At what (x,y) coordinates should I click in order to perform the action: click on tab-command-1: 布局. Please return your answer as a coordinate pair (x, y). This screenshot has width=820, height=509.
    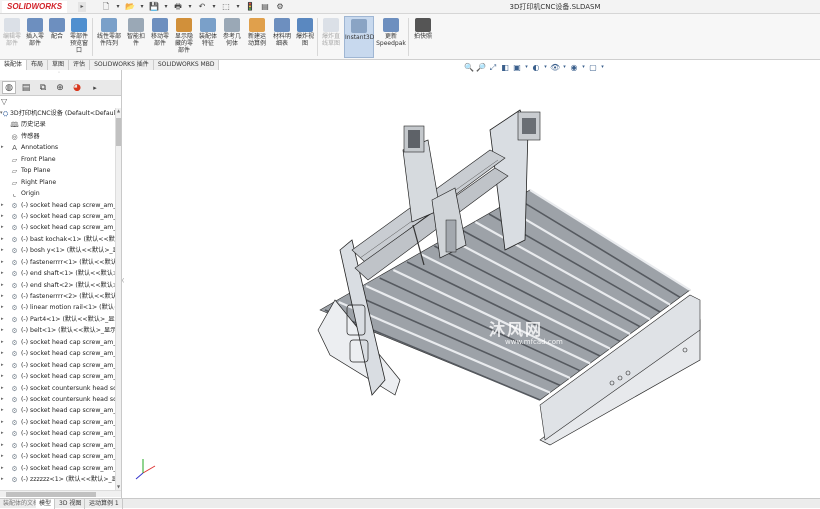
    Looking at the image, I should click on (38, 65).